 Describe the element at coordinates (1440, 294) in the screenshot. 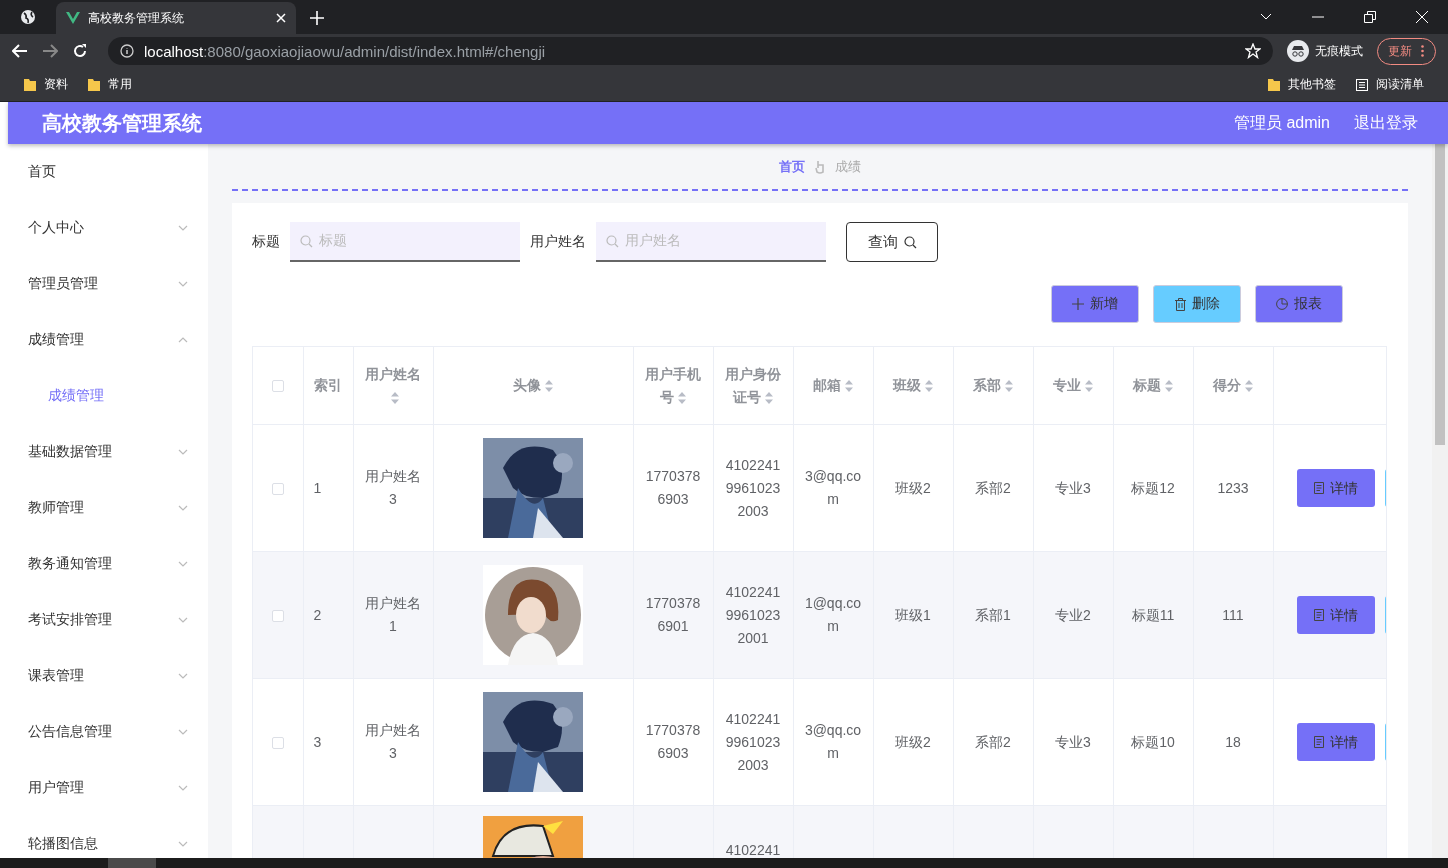

I see `scrollbar-thumb` at that location.